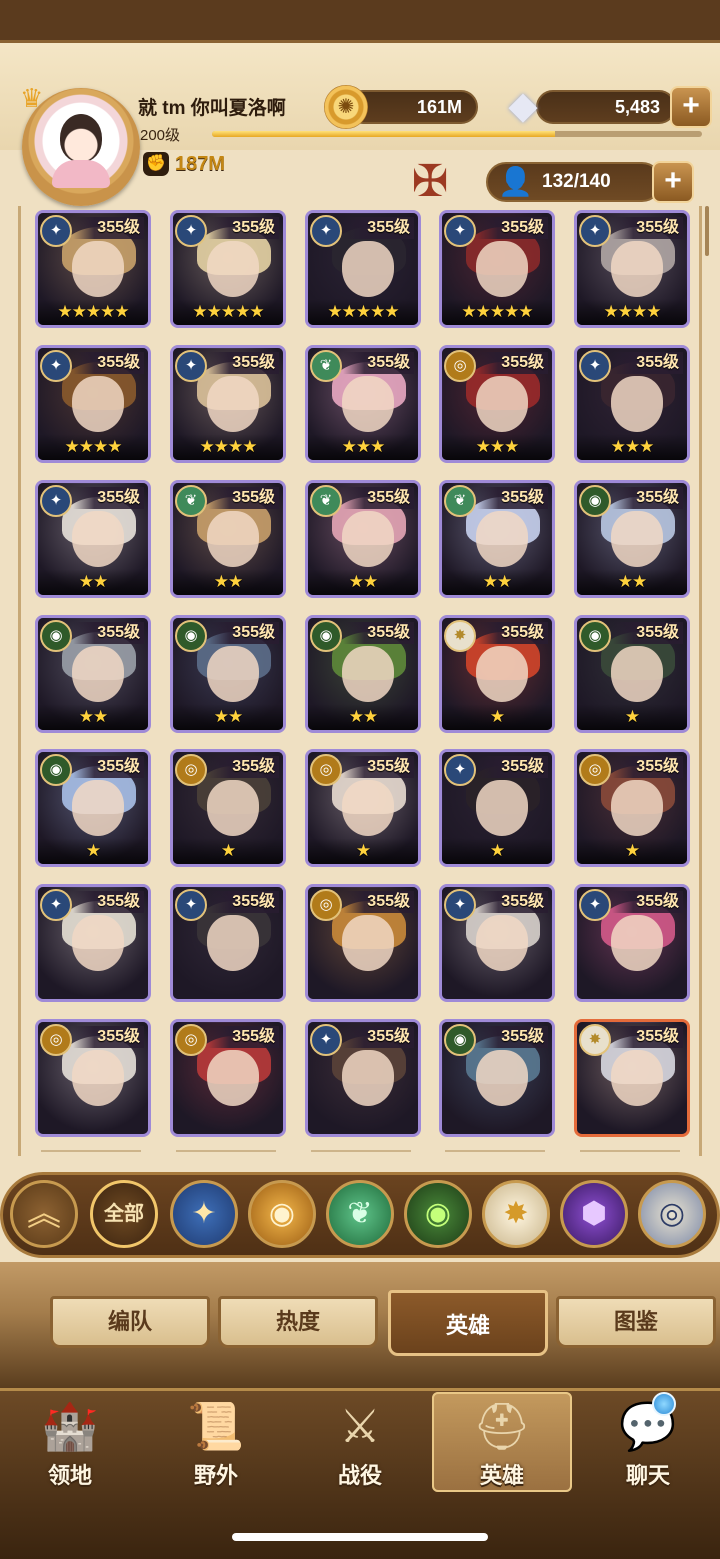 This screenshot has height=1559, width=720. I want to click on castle-icon: 🏰, so click(70, 1426).